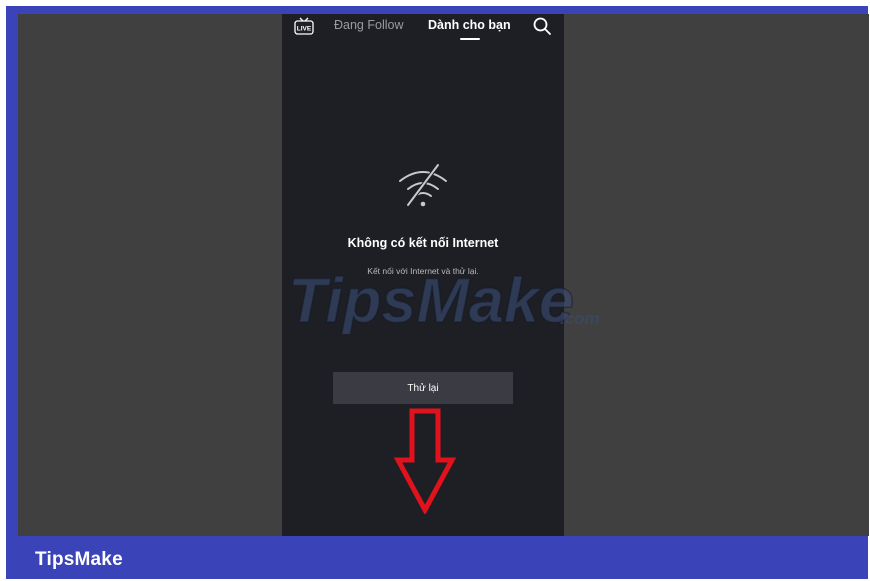  I want to click on active-tab-indicator, so click(470, 39).